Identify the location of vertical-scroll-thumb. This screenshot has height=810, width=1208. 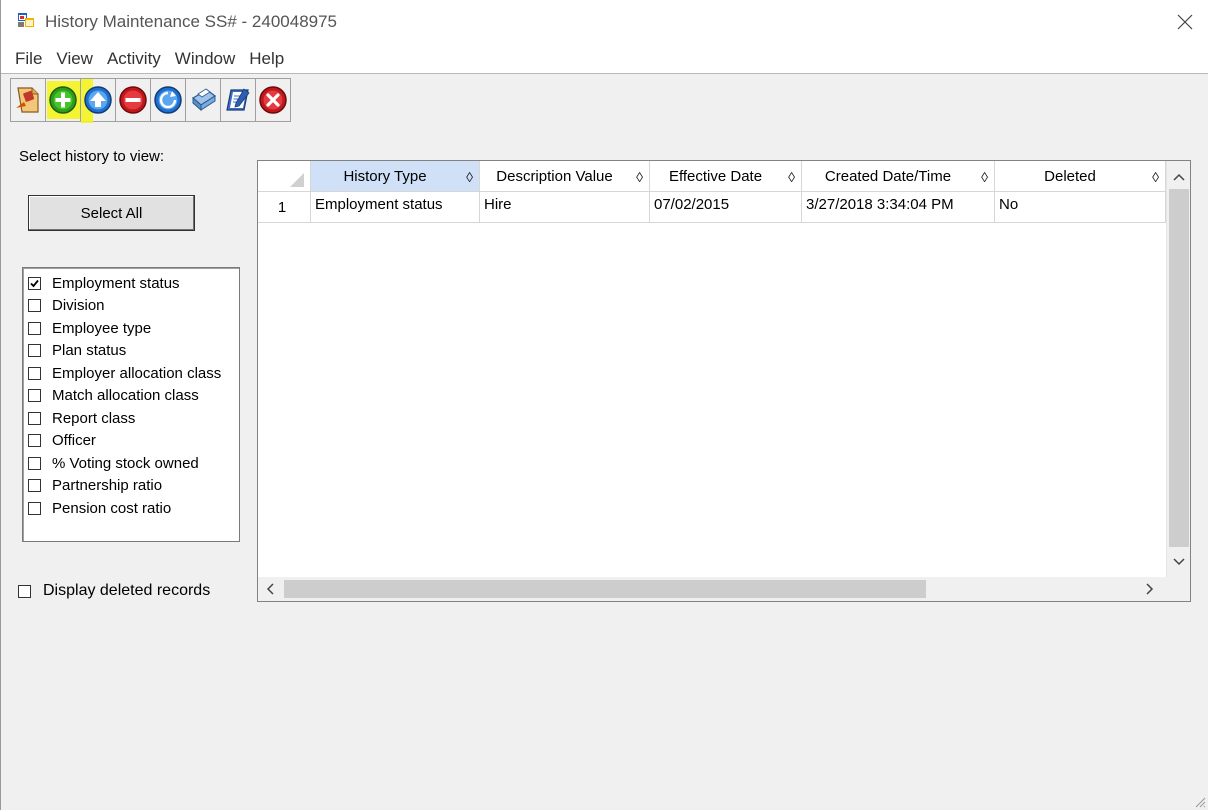
(1179, 368).